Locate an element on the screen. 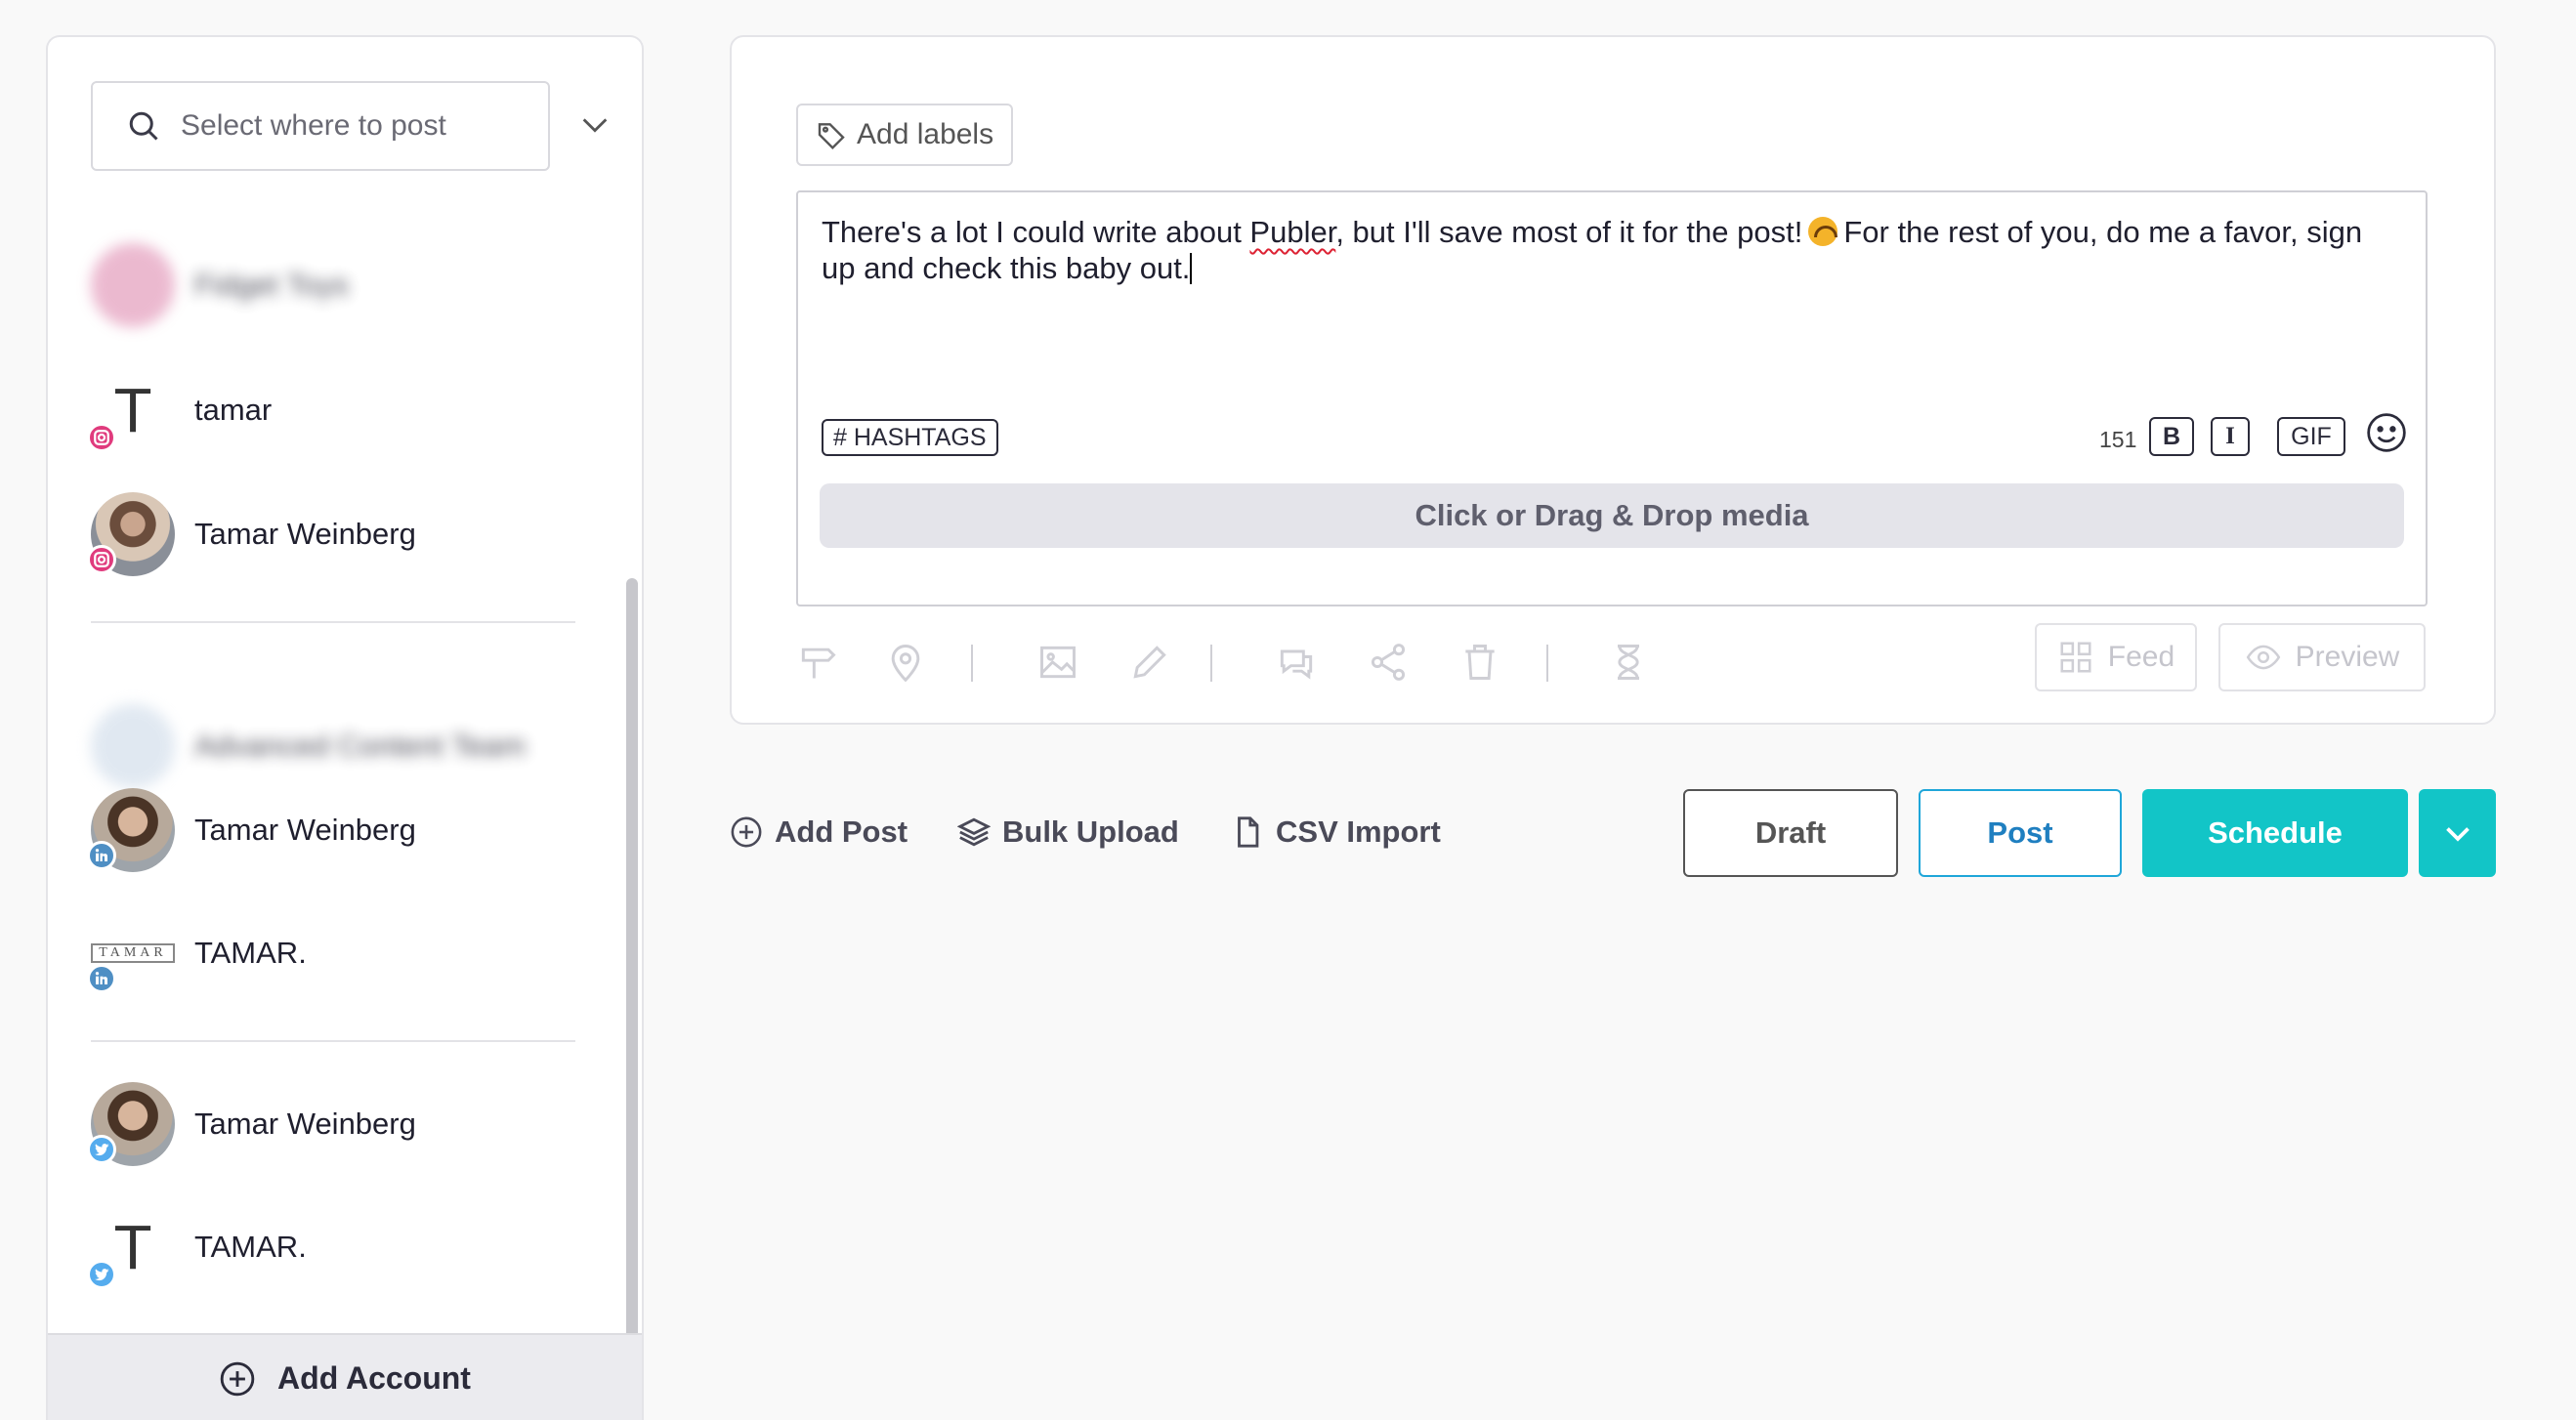 The image size is (2576, 1420). text-cursor is located at coordinates (1191, 268).